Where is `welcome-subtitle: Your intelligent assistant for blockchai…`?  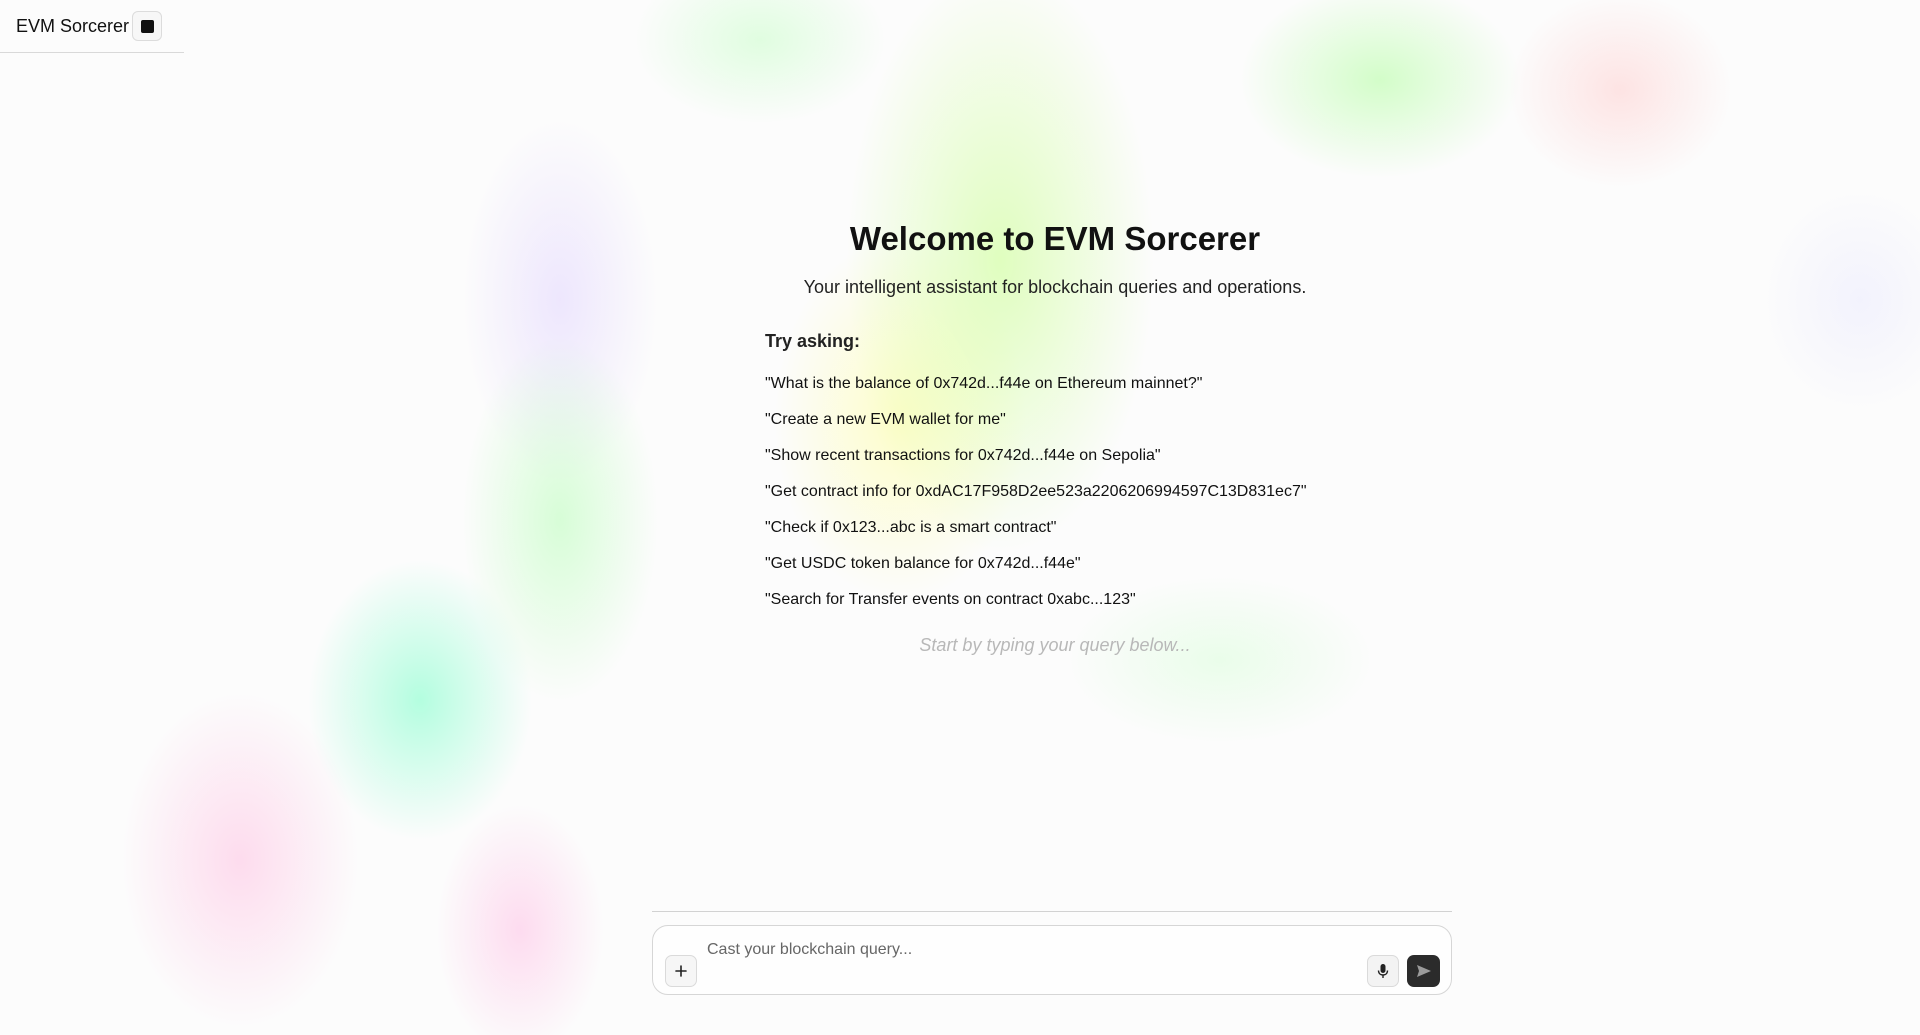
welcome-subtitle: Your intelligent assistant for blockchai… is located at coordinates (1055, 287).